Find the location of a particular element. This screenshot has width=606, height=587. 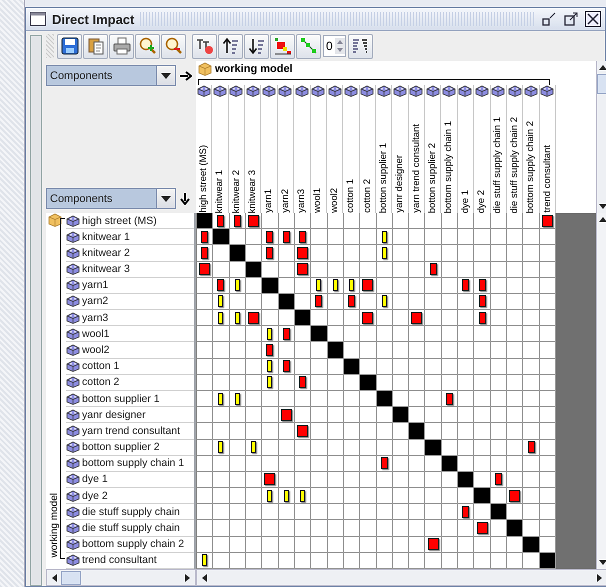

row-label: yarn3 is located at coordinates (95, 318).